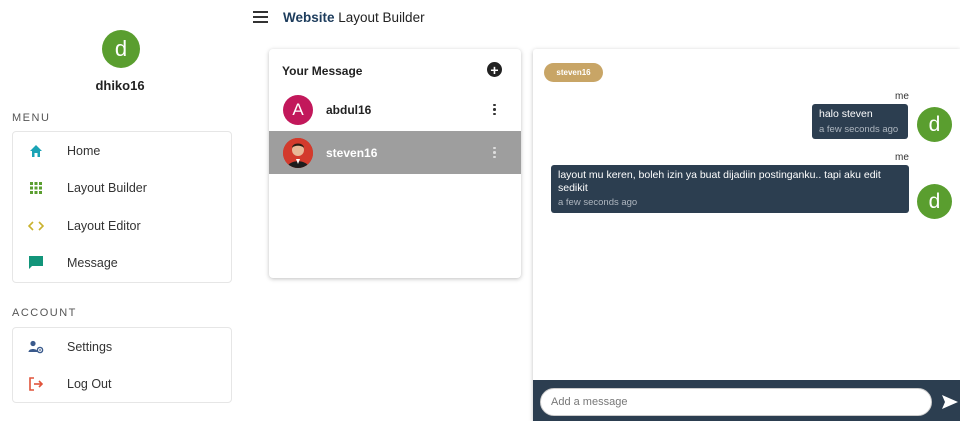 The width and height of the screenshot is (960, 421). I want to click on home-icon, so click(36, 151).